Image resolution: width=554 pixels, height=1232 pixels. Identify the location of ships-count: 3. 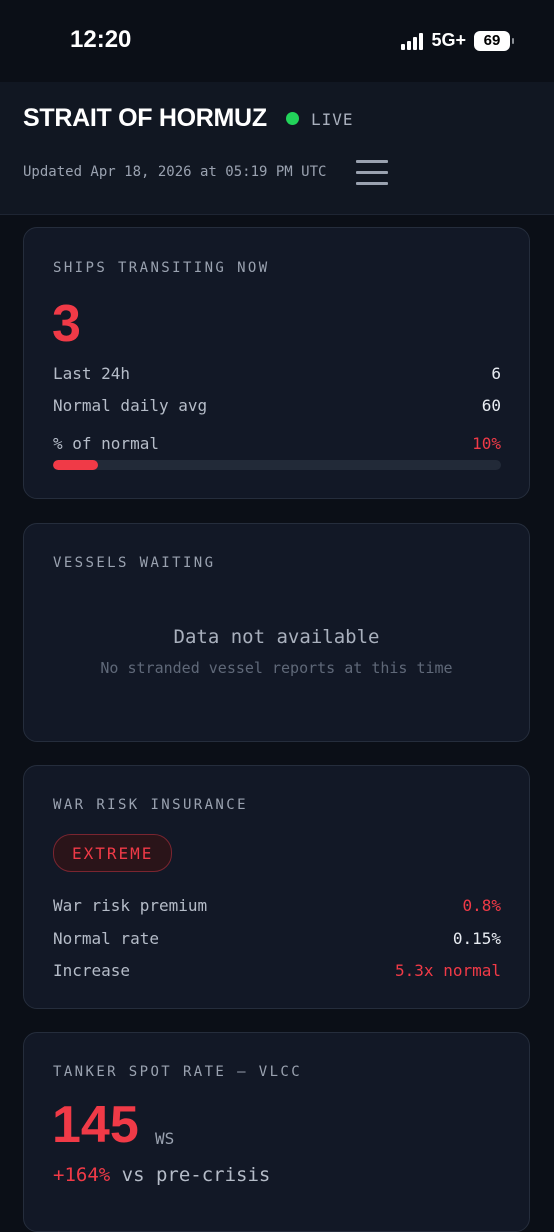
(66, 324).